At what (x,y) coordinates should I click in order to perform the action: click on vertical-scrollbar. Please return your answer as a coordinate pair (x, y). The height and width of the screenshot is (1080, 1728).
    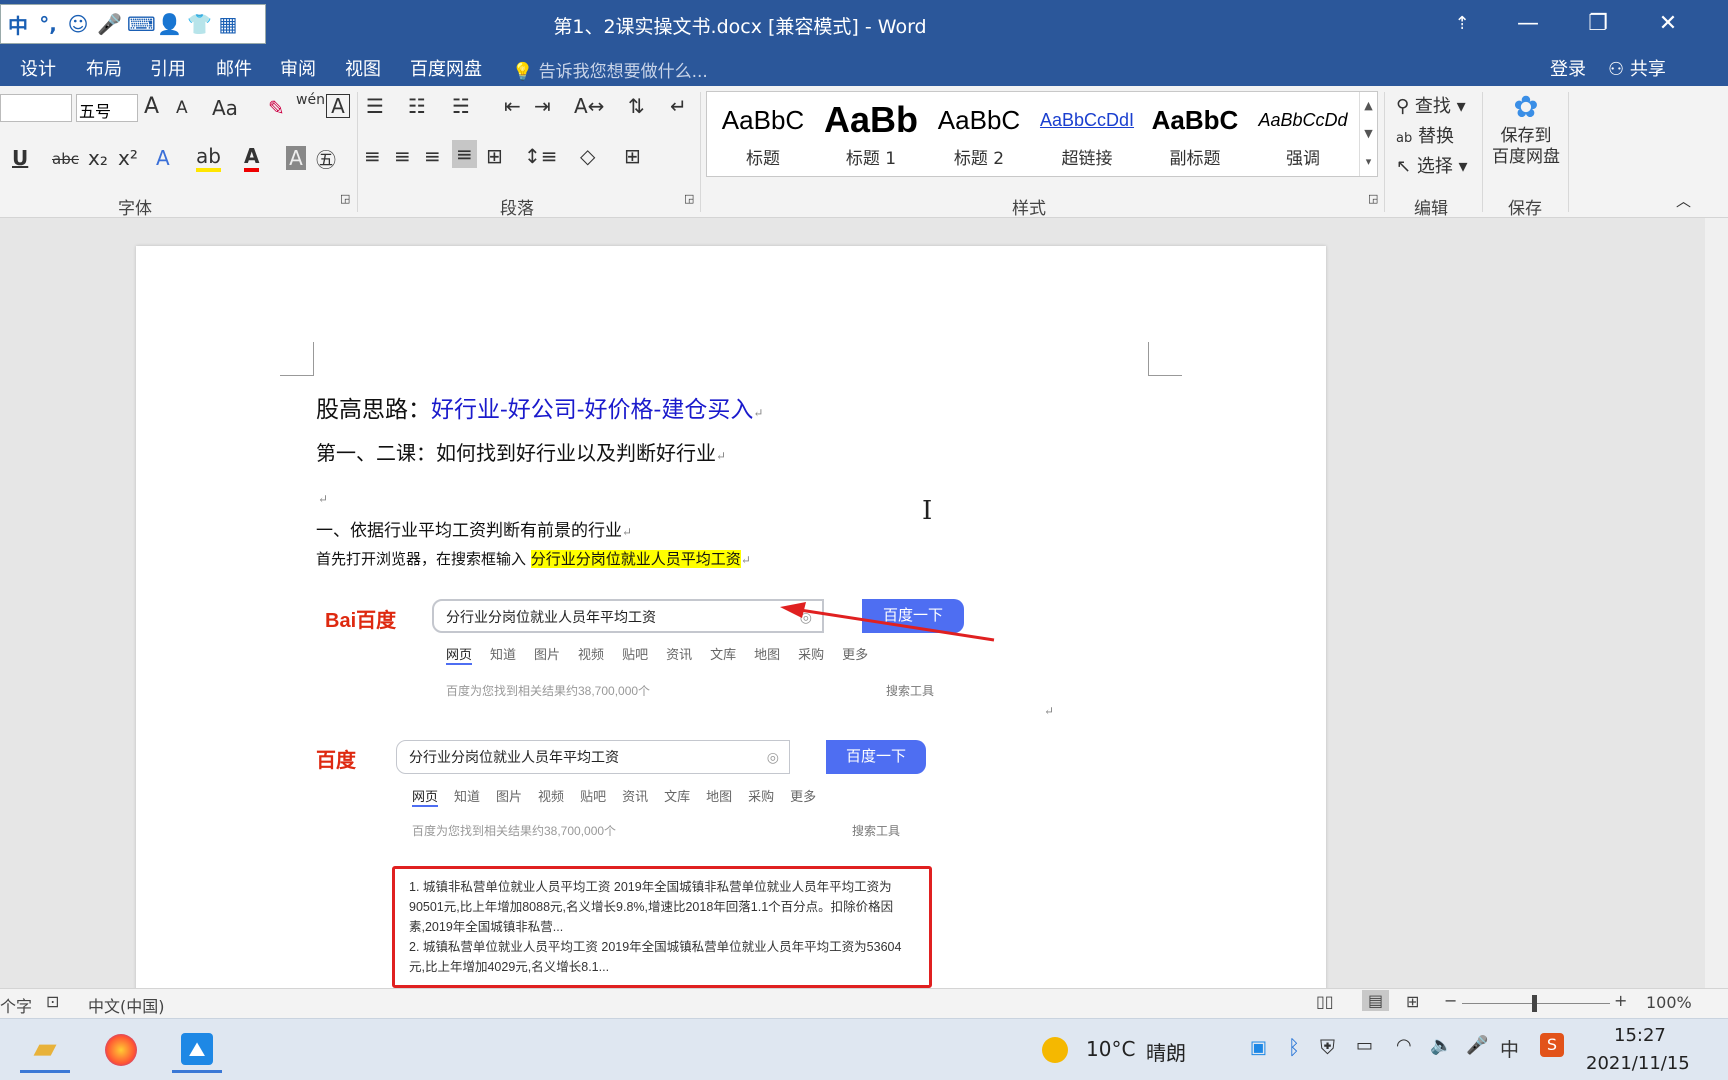
    Looking at the image, I should click on (1716, 603).